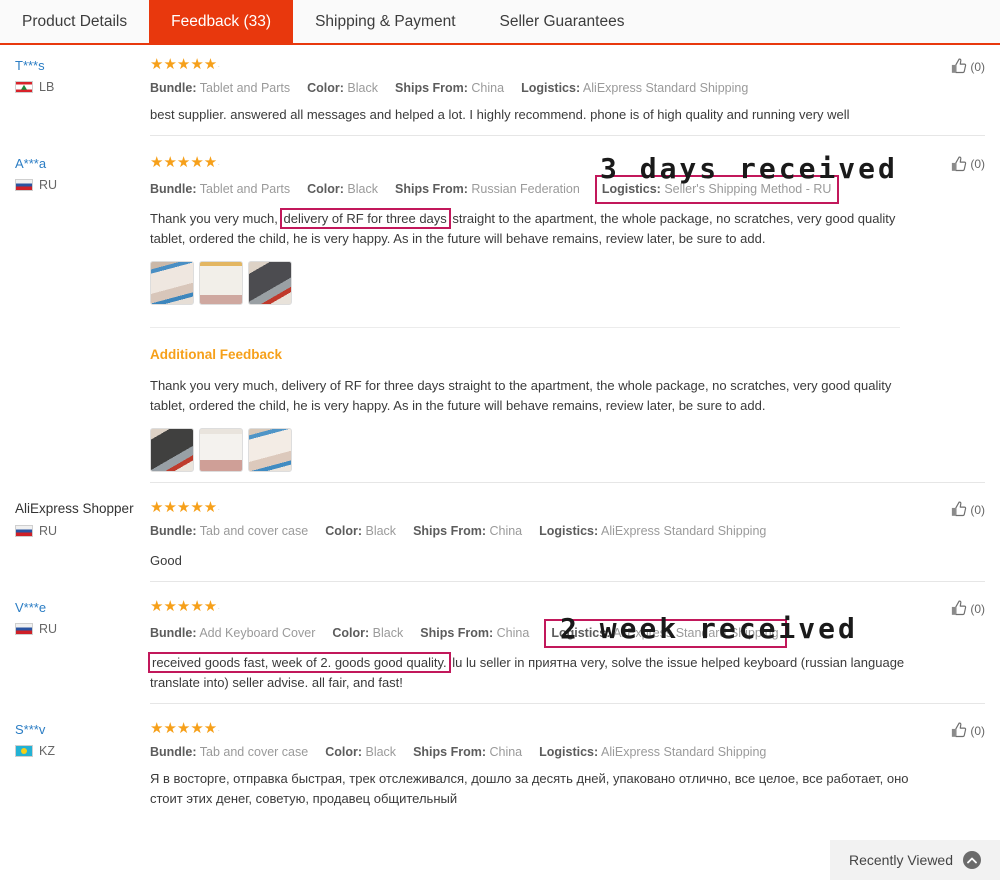  Describe the element at coordinates (82, 607) in the screenshot. I see `reviewer-name: V***e` at that location.